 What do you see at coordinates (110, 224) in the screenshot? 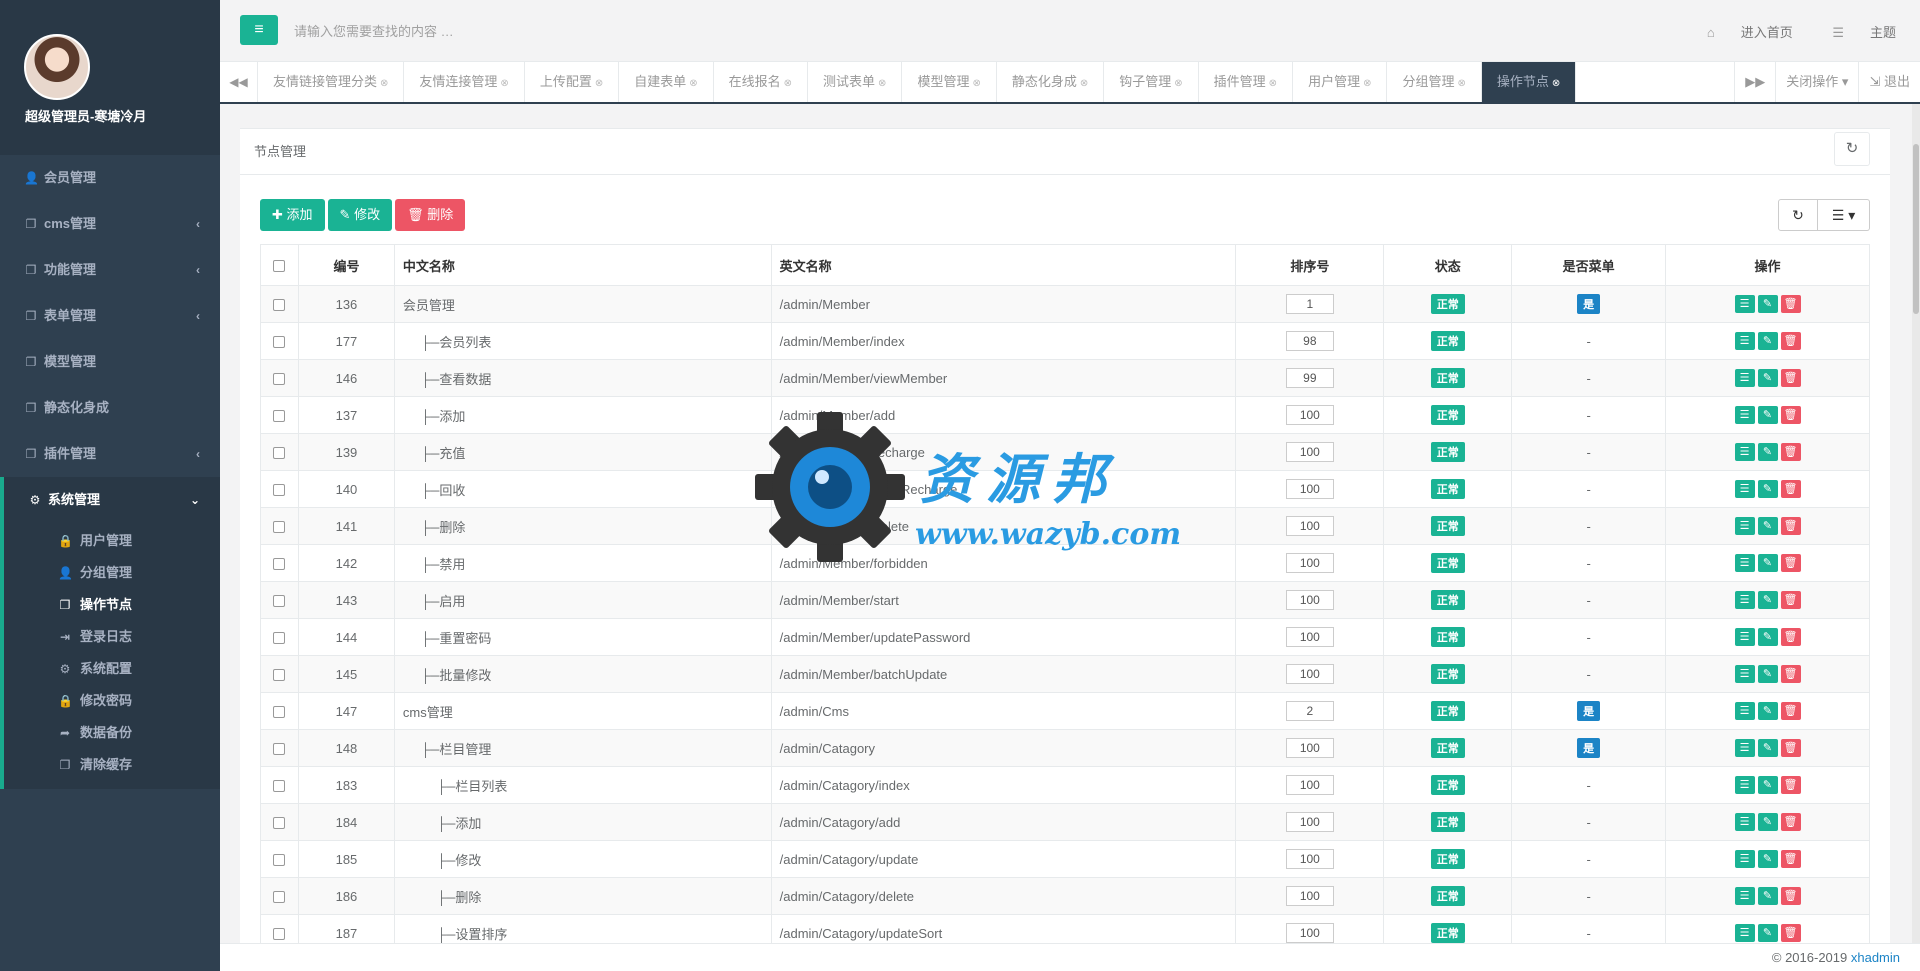
I see `sidebar-item: ❐ cms管理 ‹` at bounding box center [110, 224].